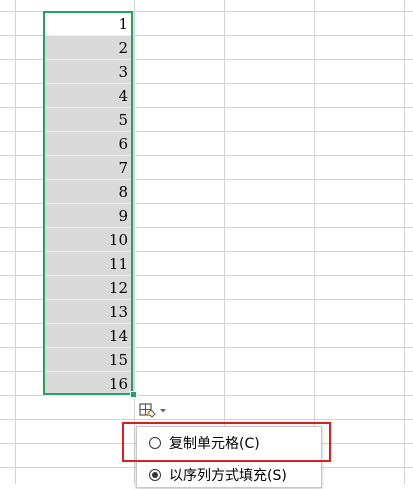 The image size is (413, 489). Describe the element at coordinates (89, 240) in the screenshot. I see `cell: 10` at that location.